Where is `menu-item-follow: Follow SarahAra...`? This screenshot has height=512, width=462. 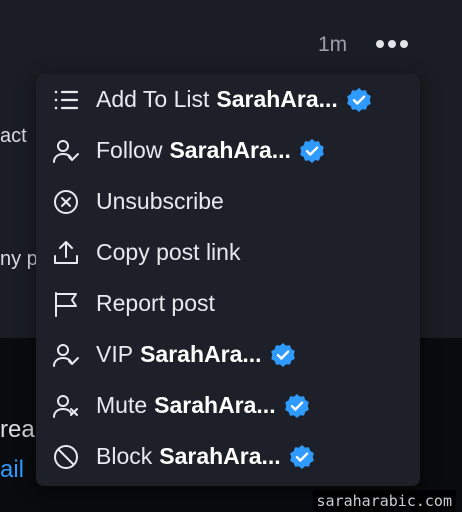
menu-item-follow: Follow SarahAra... is located at coordinates (228, 150).